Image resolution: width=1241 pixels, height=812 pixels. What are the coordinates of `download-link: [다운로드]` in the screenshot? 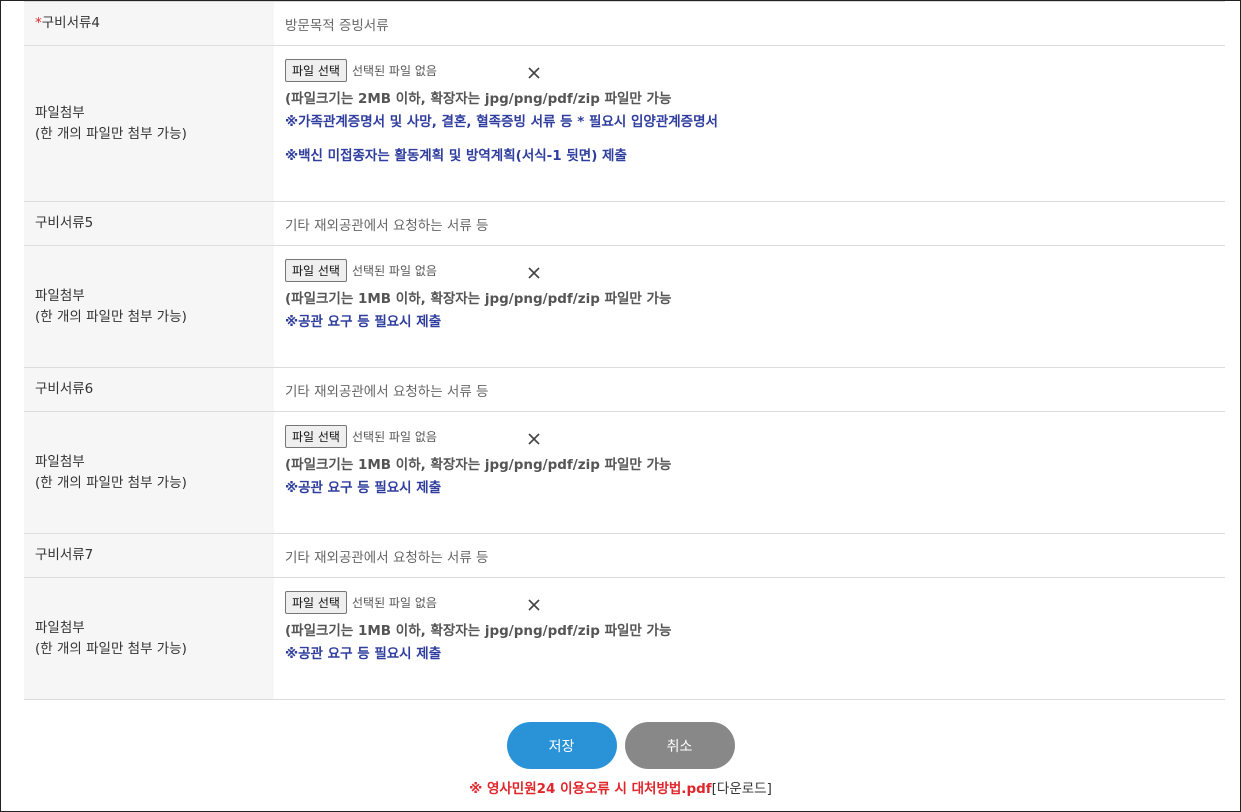 It's located at (742, 789).